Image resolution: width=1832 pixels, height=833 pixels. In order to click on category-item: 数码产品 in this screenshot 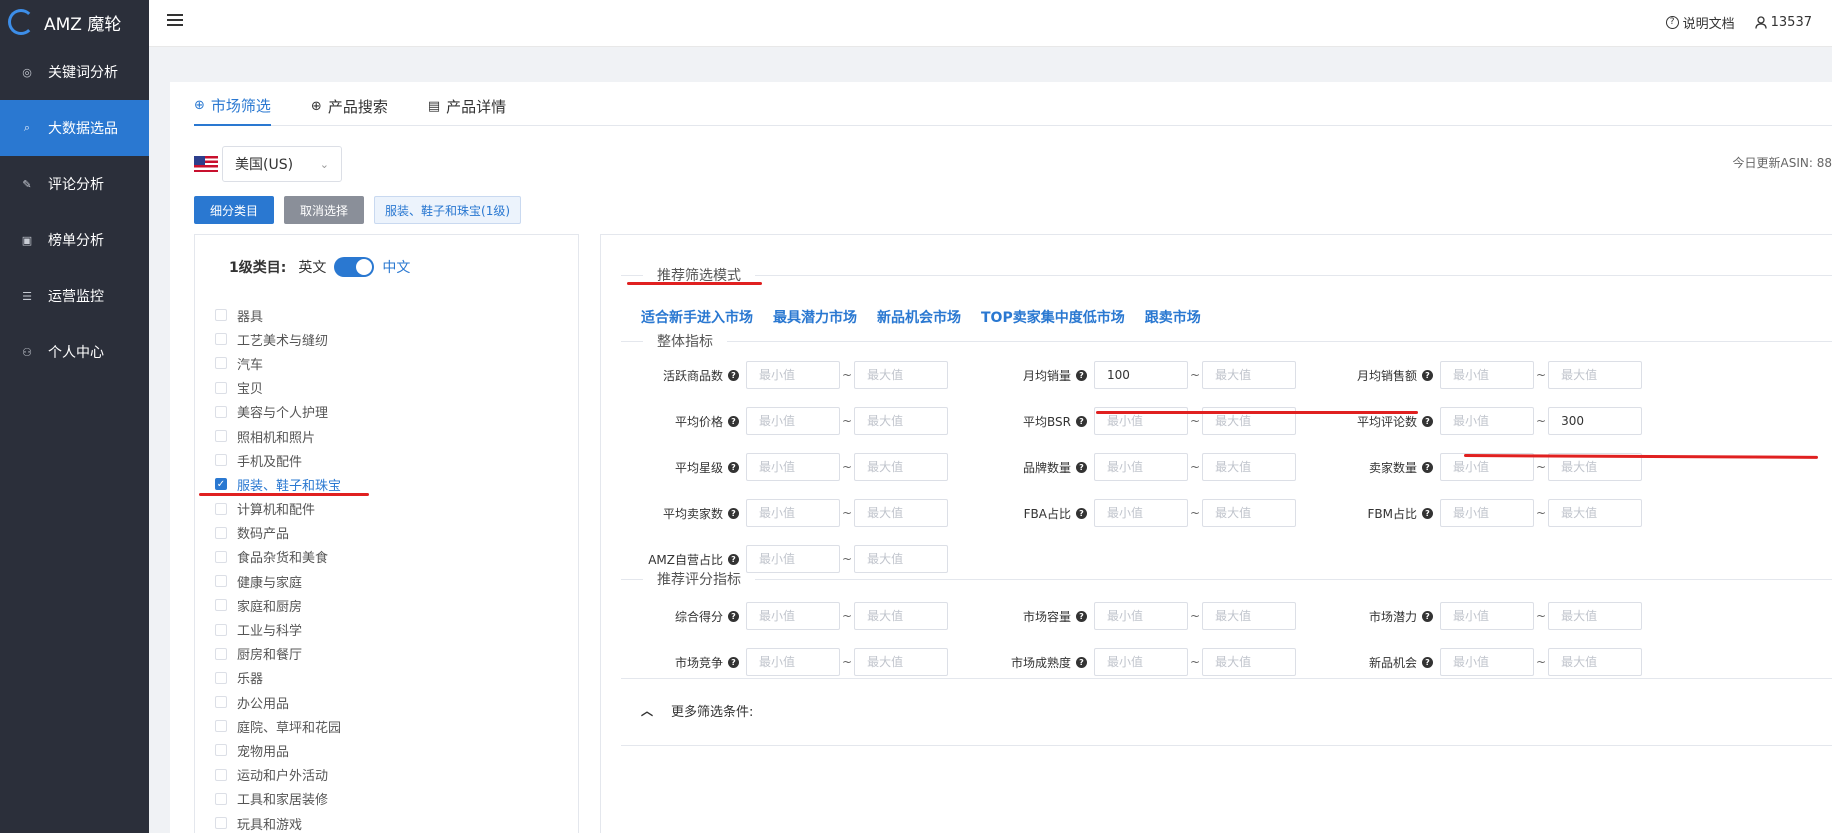, I will do `click(278, 533)`.